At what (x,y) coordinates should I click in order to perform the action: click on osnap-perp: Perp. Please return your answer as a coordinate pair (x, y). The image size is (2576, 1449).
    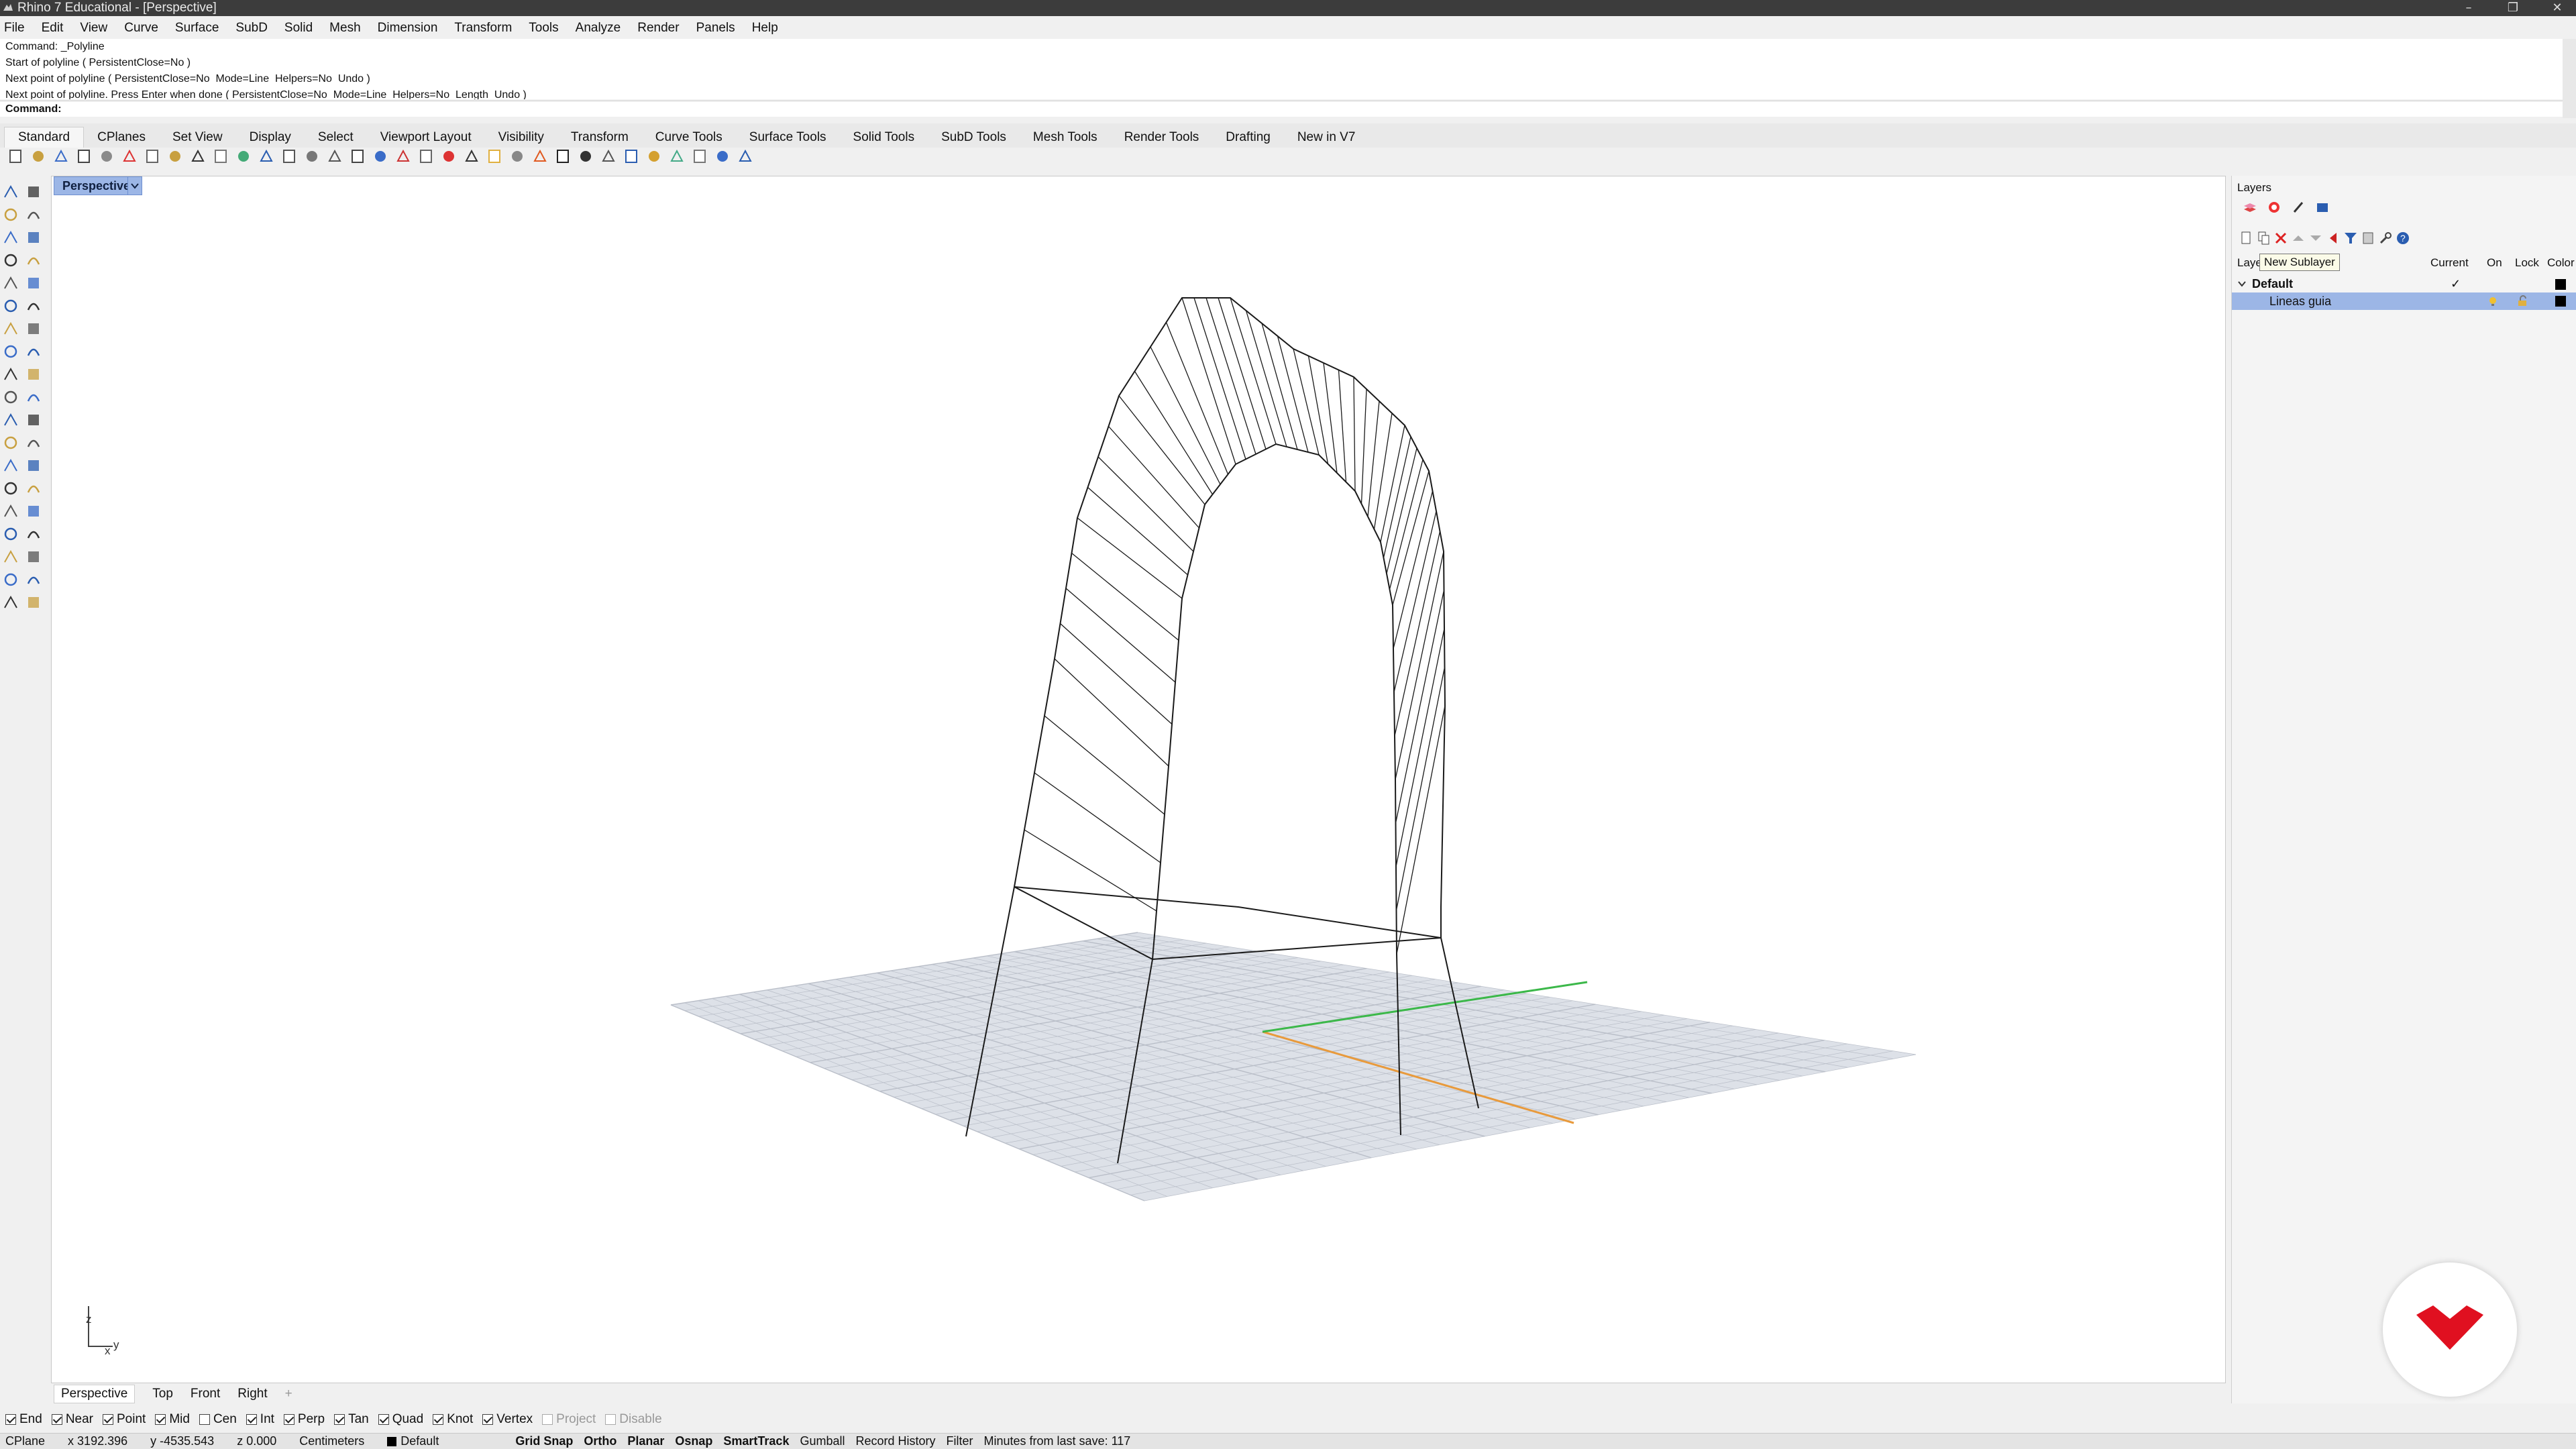
    Looking at the image, I should click on (304, 1419).